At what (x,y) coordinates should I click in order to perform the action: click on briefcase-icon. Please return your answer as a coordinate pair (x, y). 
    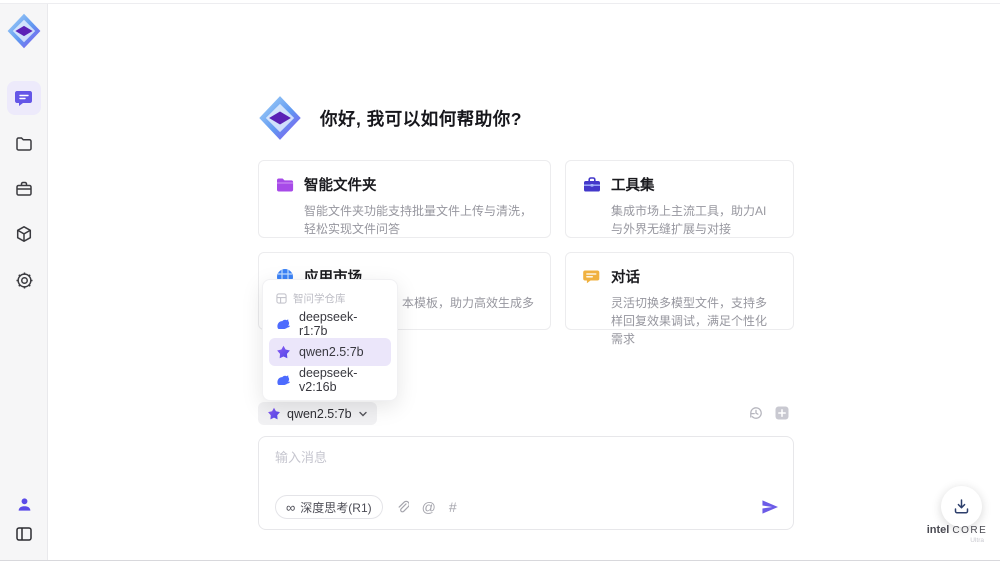
    Looking at the image, I should click on (24, 188).